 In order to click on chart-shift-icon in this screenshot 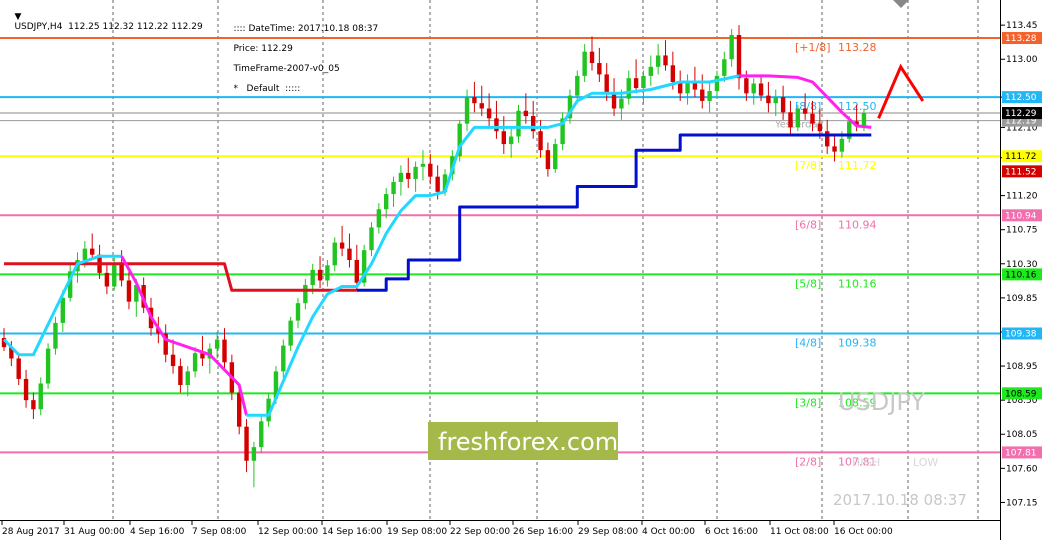, I will do `click(901, 4)`.